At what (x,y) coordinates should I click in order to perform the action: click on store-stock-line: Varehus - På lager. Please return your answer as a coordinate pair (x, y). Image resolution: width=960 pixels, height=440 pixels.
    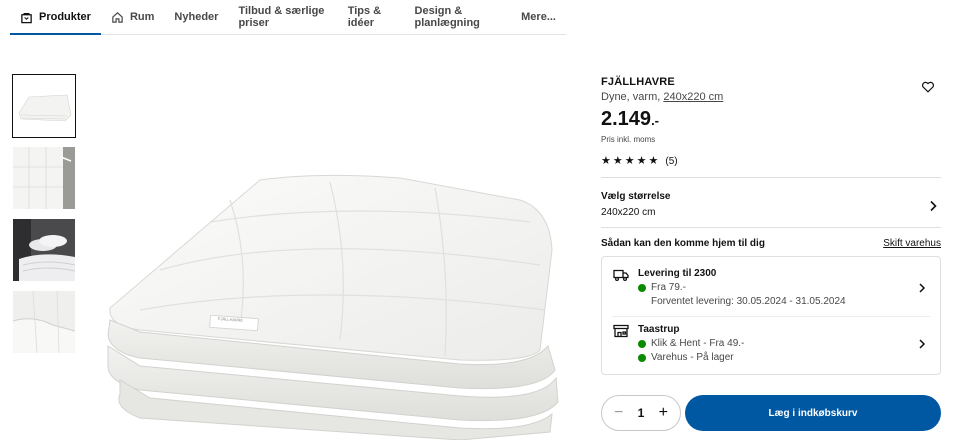
    Looking at the image, I should click on (686, 357).